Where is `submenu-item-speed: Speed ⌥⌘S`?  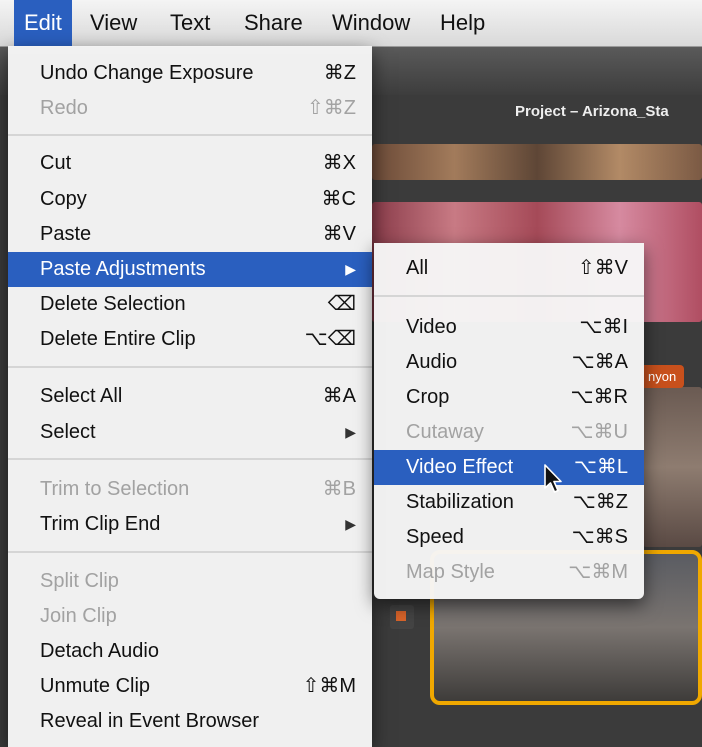 submenu-item-speed: Speed ⌥⌘S is located at coordinates (509, 537).